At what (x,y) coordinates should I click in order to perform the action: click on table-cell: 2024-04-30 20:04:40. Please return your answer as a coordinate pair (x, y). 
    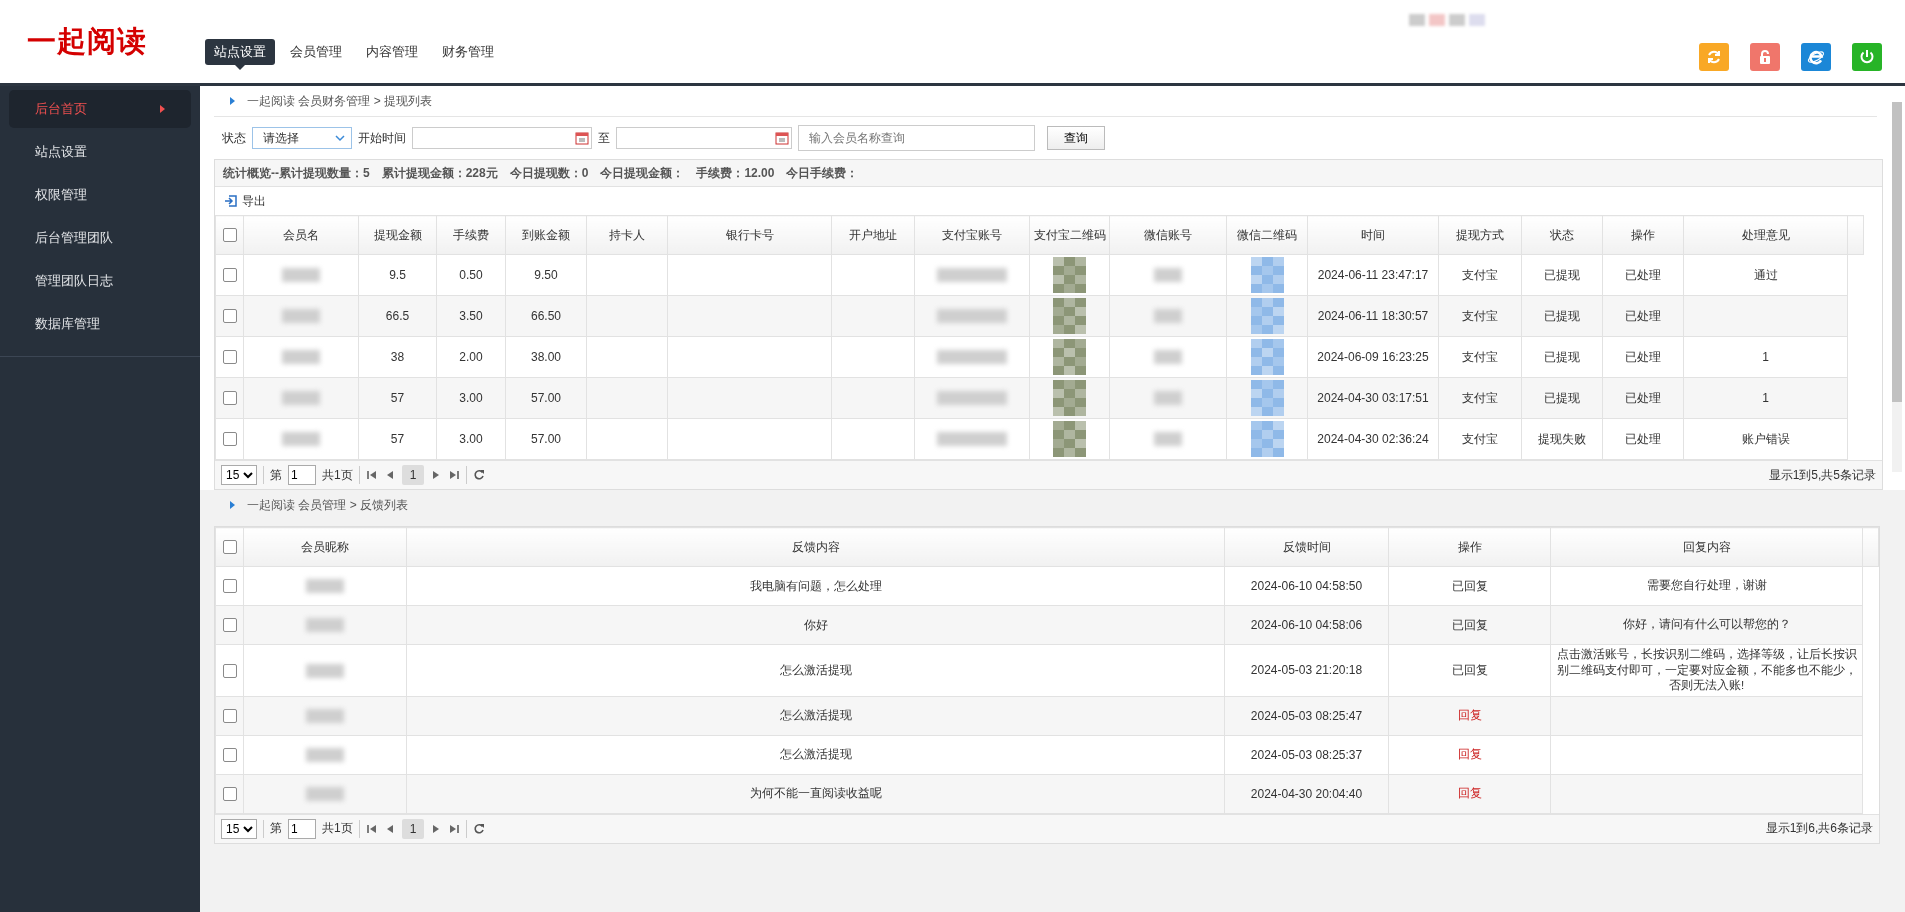
    Looking at the image, I should click on (1306, 793).